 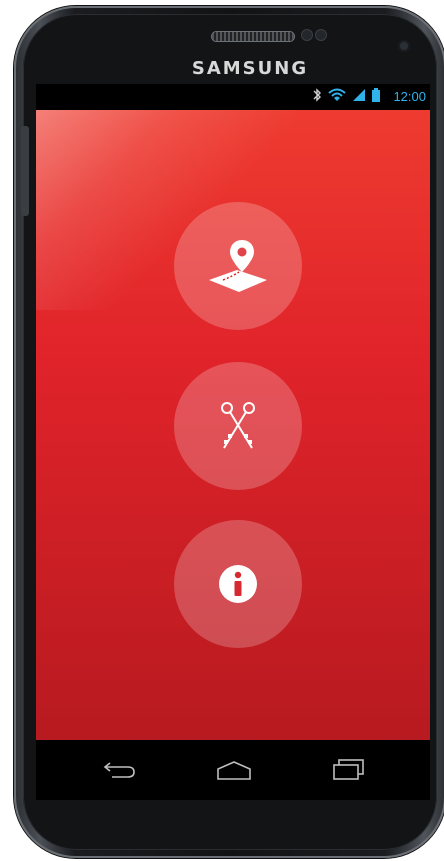 What do you see at coordinates (307, 35) in the screenshot?
I see `proximity-sensor` at bounding box center [307, 35].